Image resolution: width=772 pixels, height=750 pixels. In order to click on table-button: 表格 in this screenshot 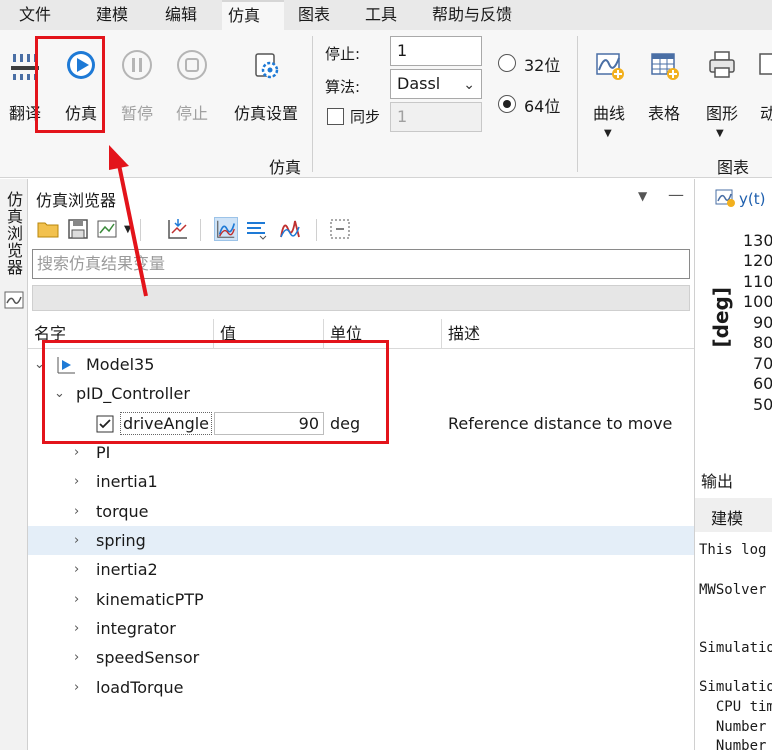, I will do `click(664, 80)`.